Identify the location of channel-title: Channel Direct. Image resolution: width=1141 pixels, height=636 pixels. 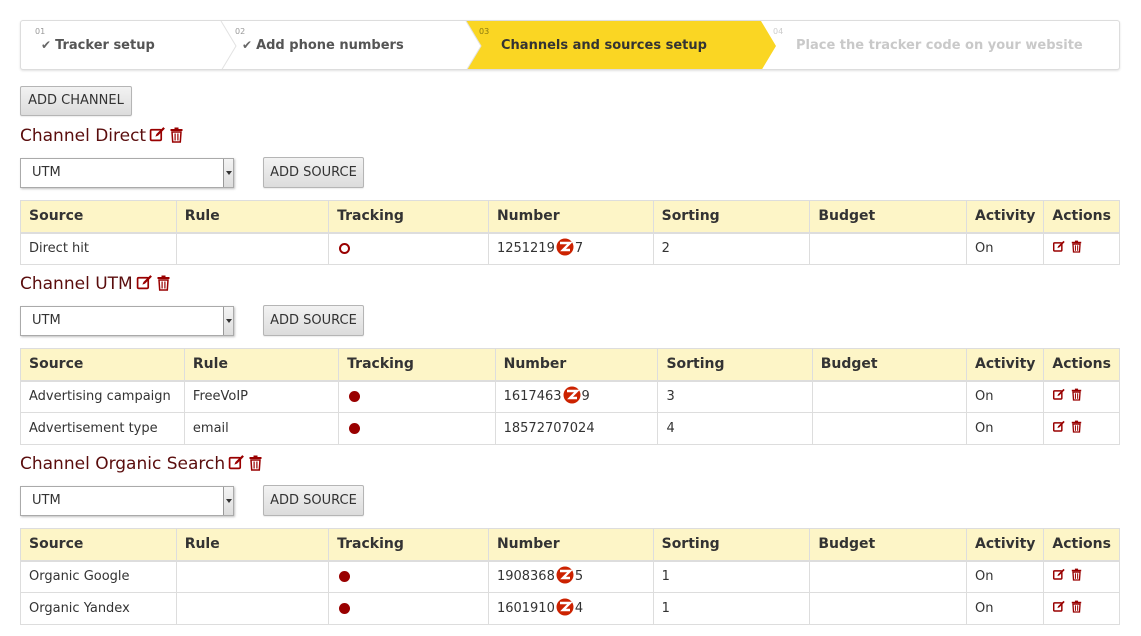
(102, 137).